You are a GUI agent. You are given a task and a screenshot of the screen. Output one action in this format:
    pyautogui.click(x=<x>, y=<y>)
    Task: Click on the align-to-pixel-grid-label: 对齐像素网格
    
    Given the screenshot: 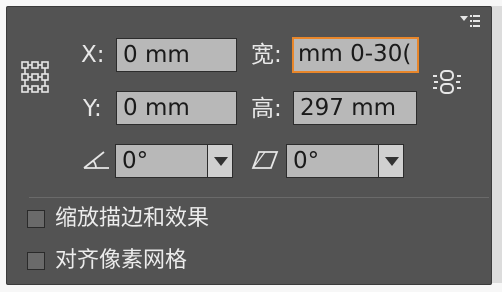 What is the action you would take?
    pyautogui.click(x=121, y=261)
    